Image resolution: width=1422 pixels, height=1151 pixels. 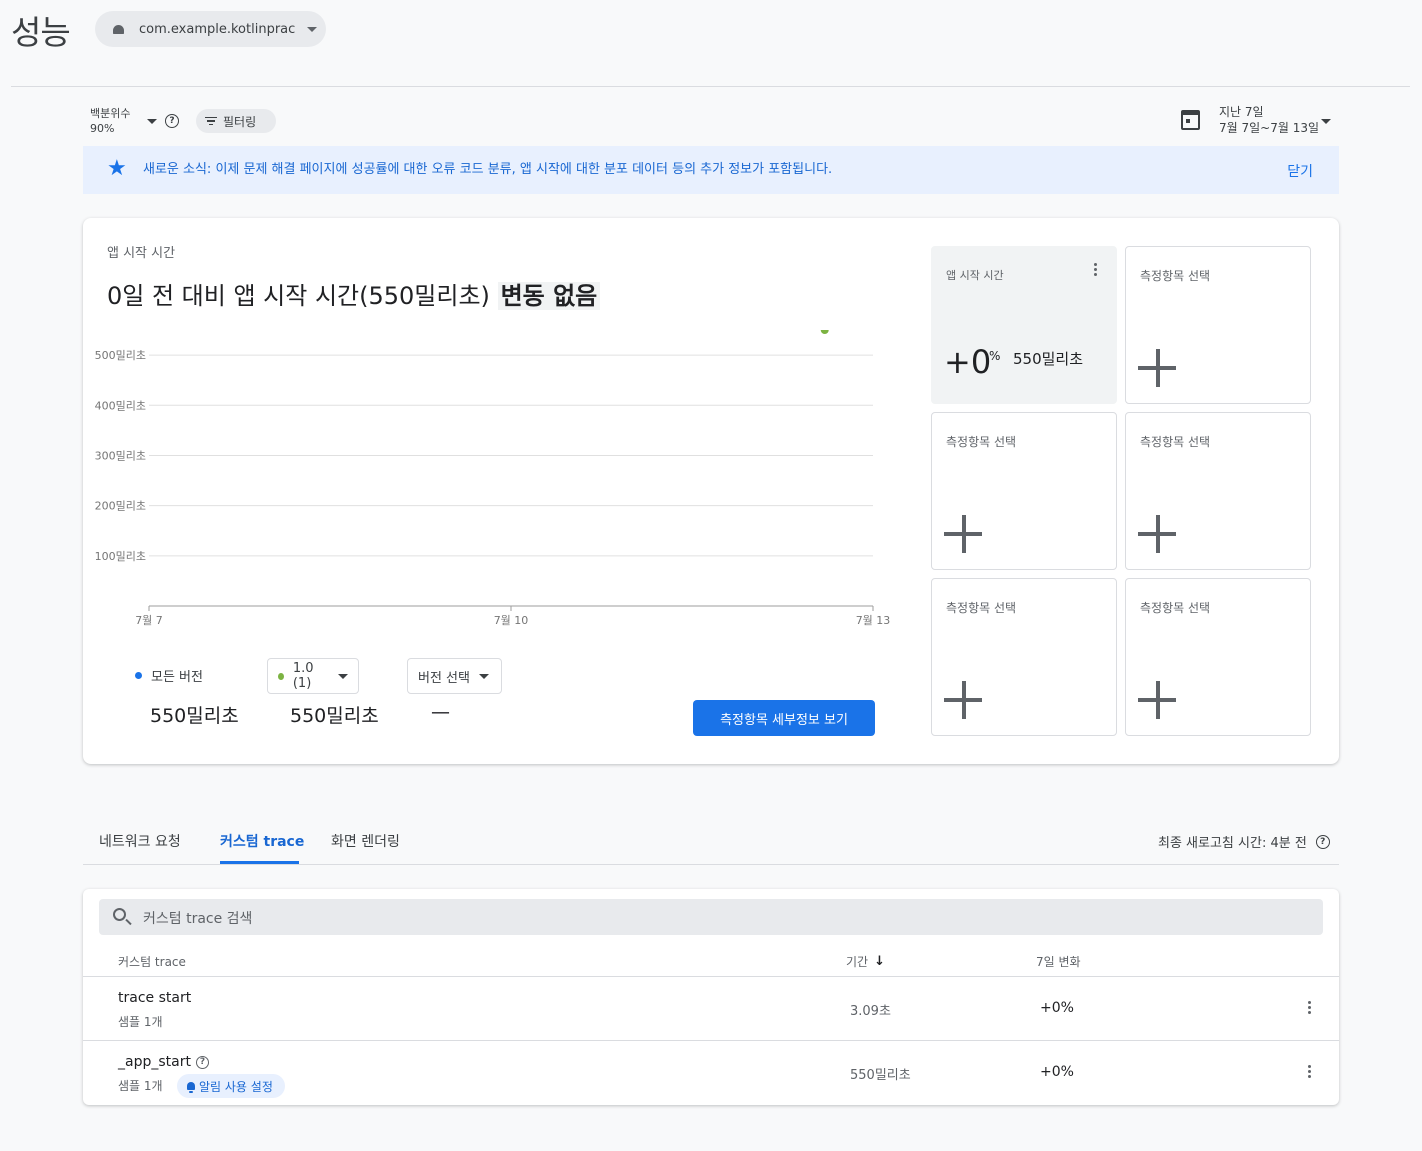 I want to click on header-divider, so click(x=710, y=86).